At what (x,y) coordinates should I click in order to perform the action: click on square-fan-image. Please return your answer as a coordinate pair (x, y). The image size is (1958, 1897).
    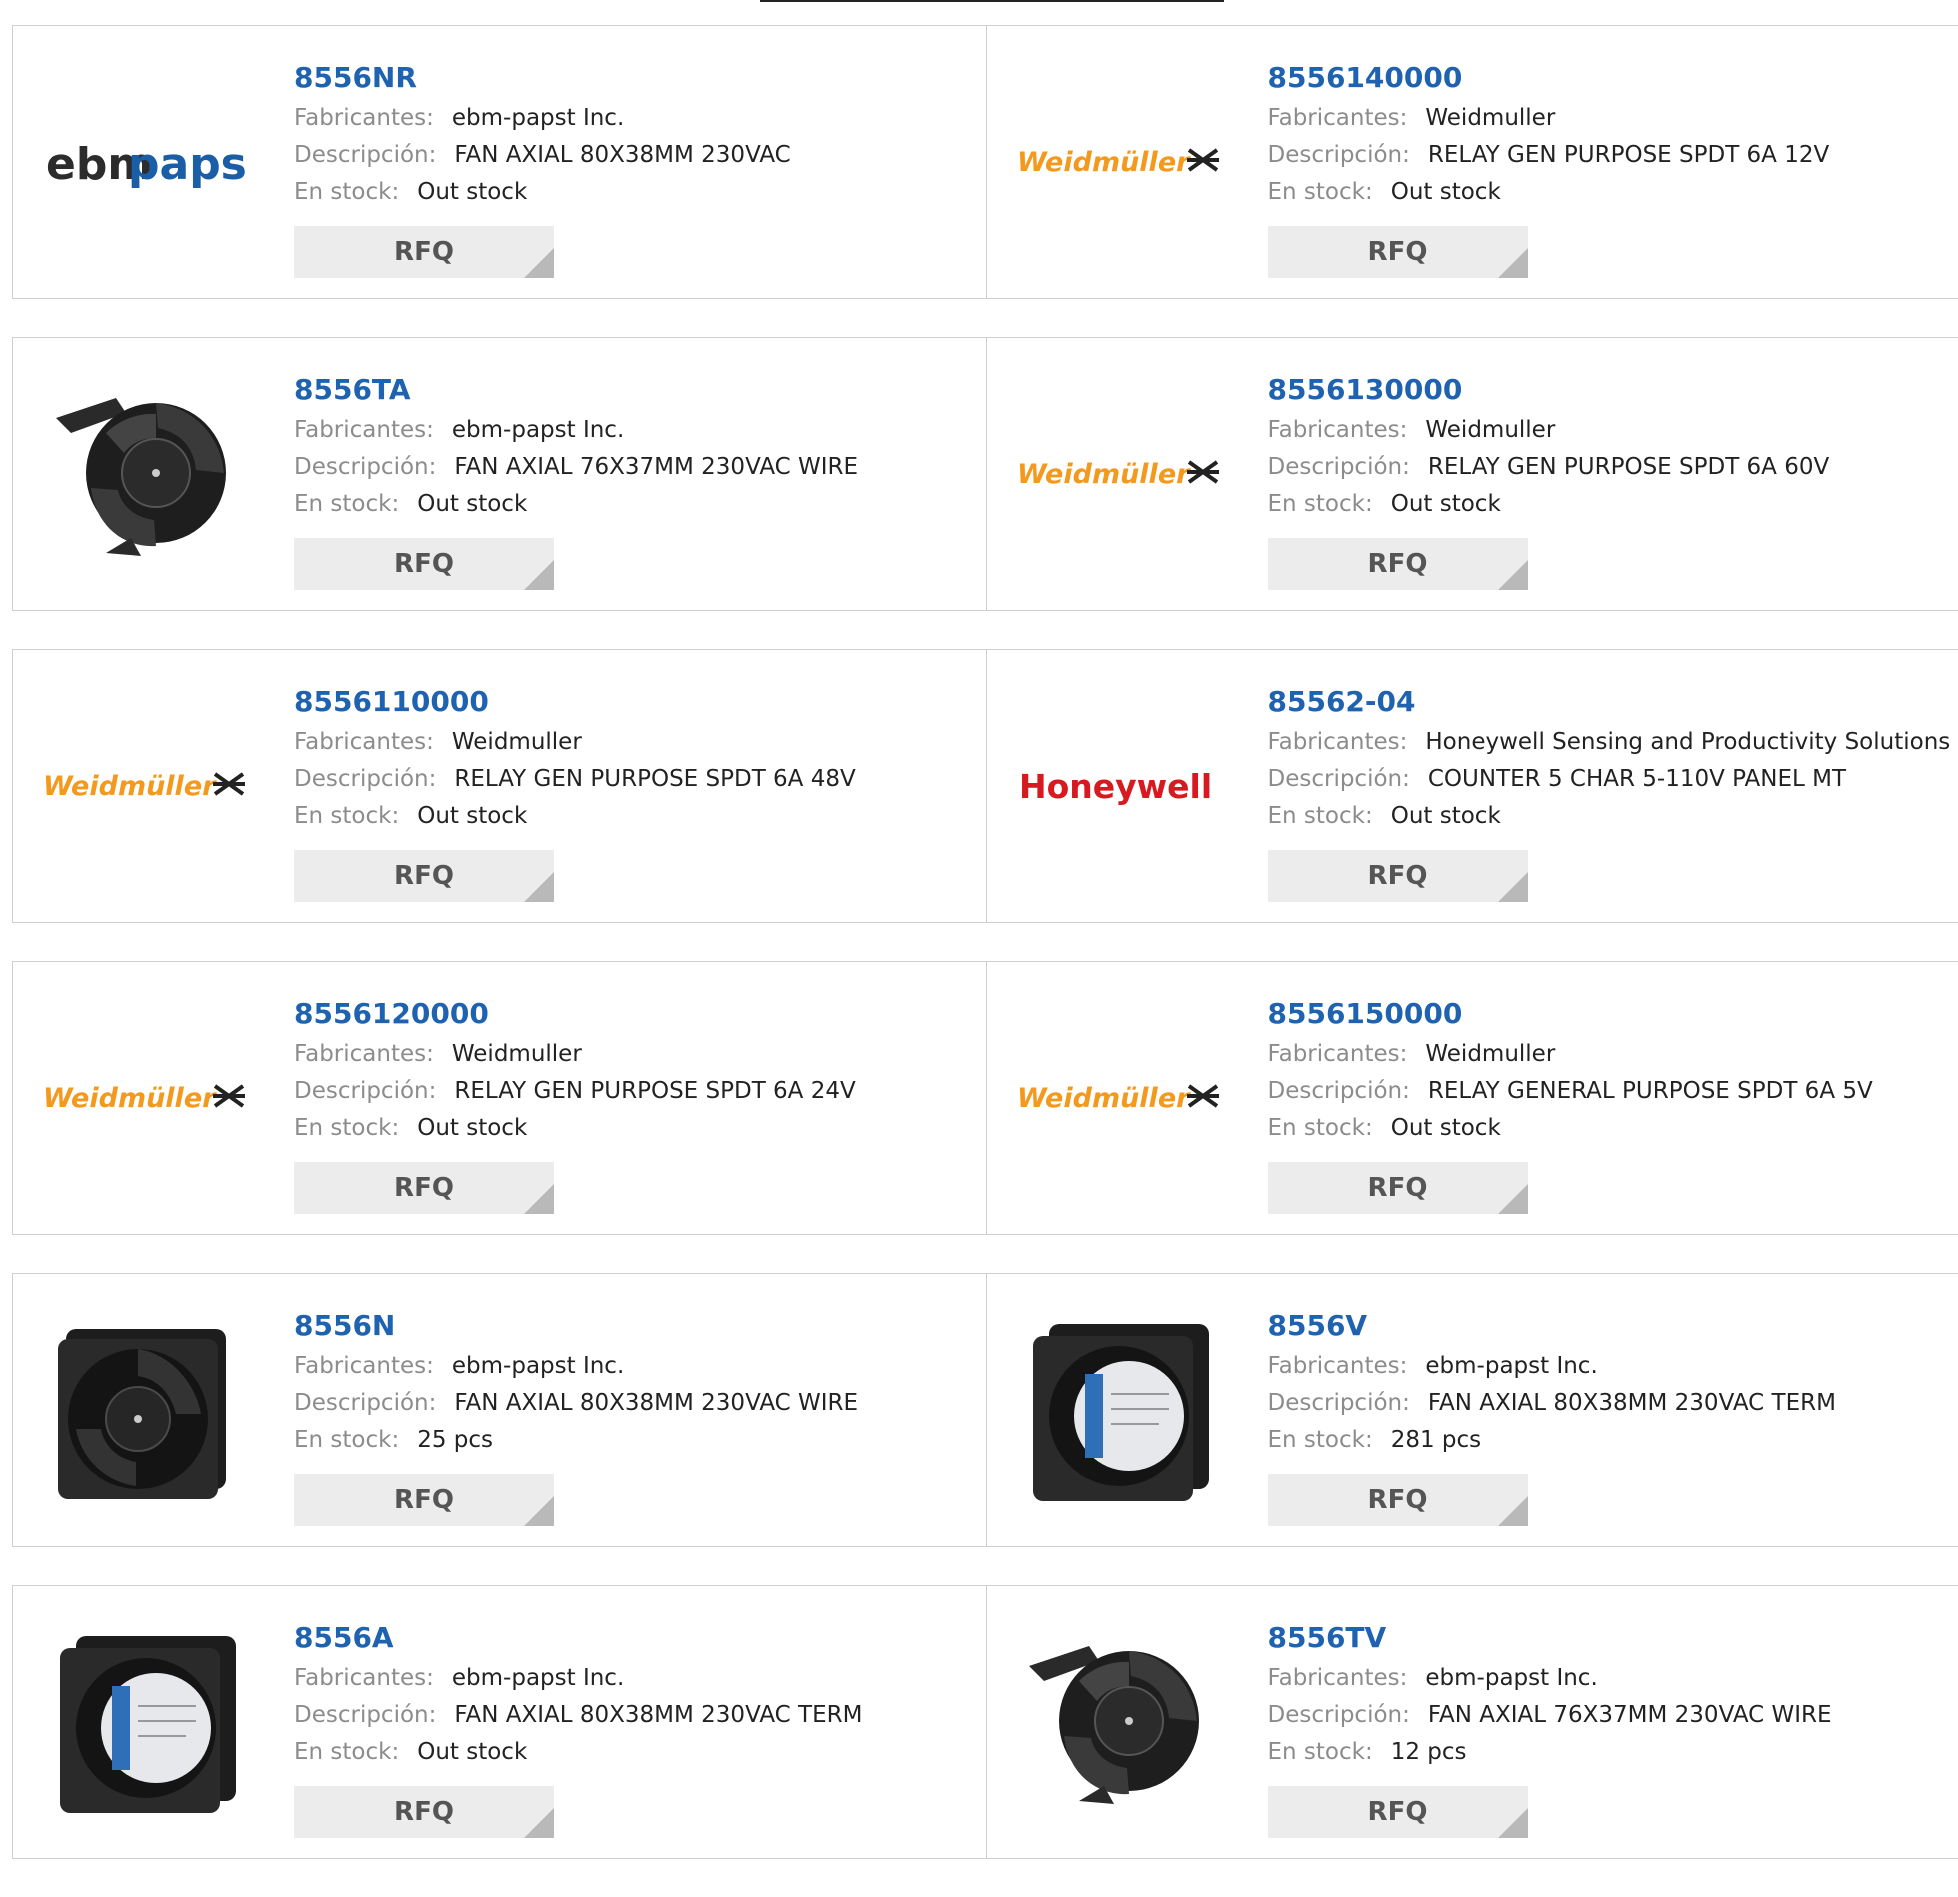
    Looking at the image, I should click on (145, 1409).